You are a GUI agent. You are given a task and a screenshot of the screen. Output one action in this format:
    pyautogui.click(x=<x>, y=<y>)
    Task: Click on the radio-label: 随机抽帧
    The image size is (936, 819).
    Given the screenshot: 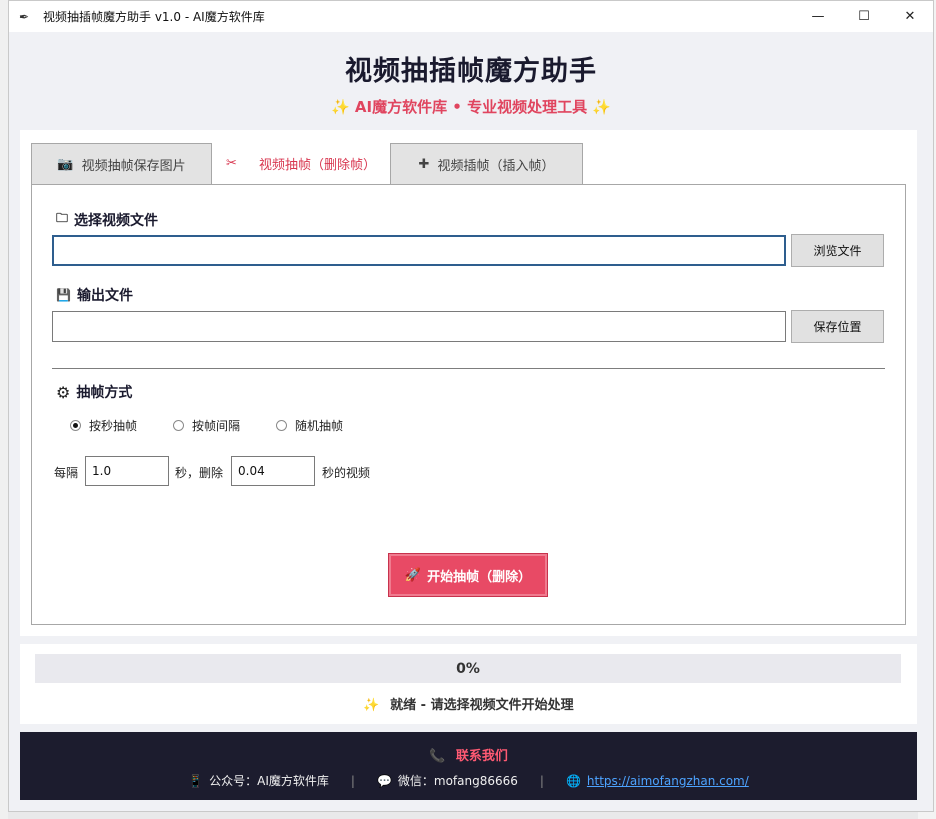 What is the action you would take?
    pyautogui.click(x=319, y=426)
    